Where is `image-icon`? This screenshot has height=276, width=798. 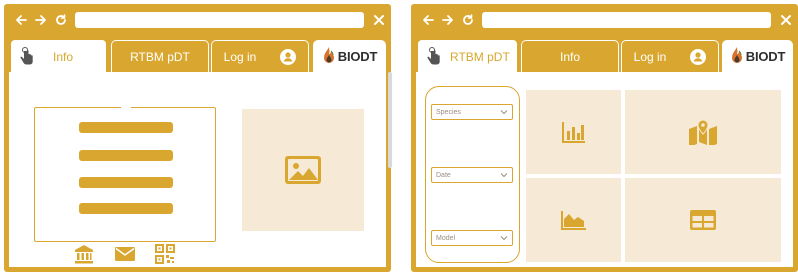
image-icon is located at coordinates (303, 170).